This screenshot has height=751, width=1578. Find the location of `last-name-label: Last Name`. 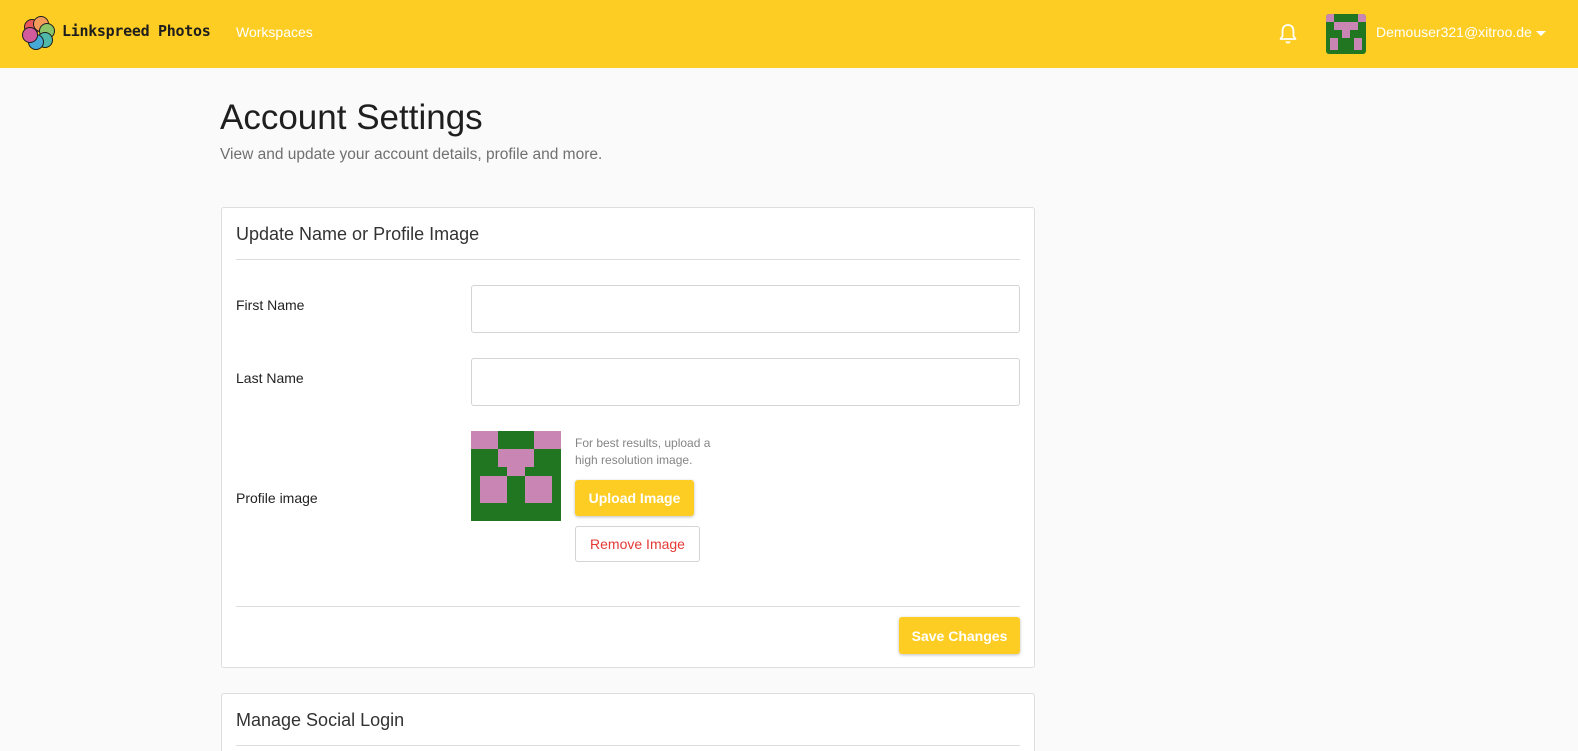

last-name-label: Last Name is located at coordinates (270, 378).